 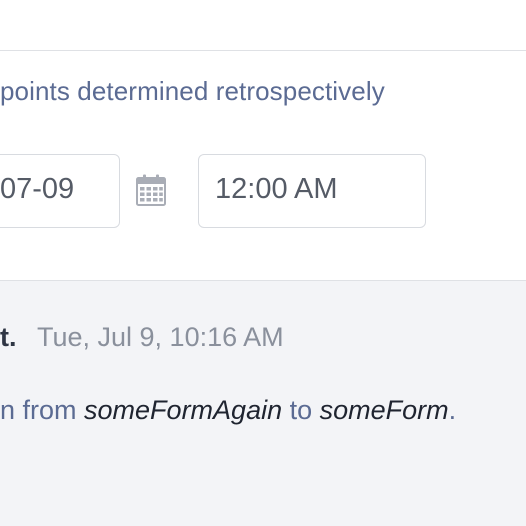 I want to click on activity-timestamp: Tue, Jul 9, 10:16 AM, so click(x=160, y=337).